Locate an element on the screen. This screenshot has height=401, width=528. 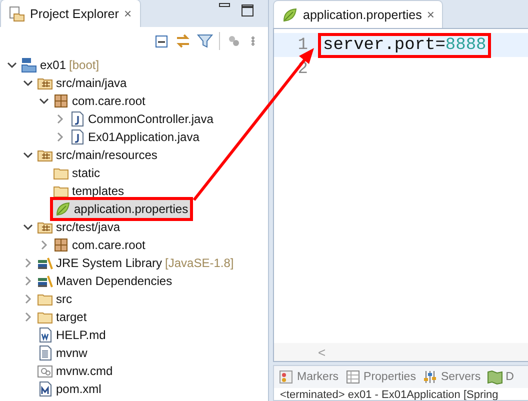
tree-item: Ex01Application.java is located at coordinates (144, 137).